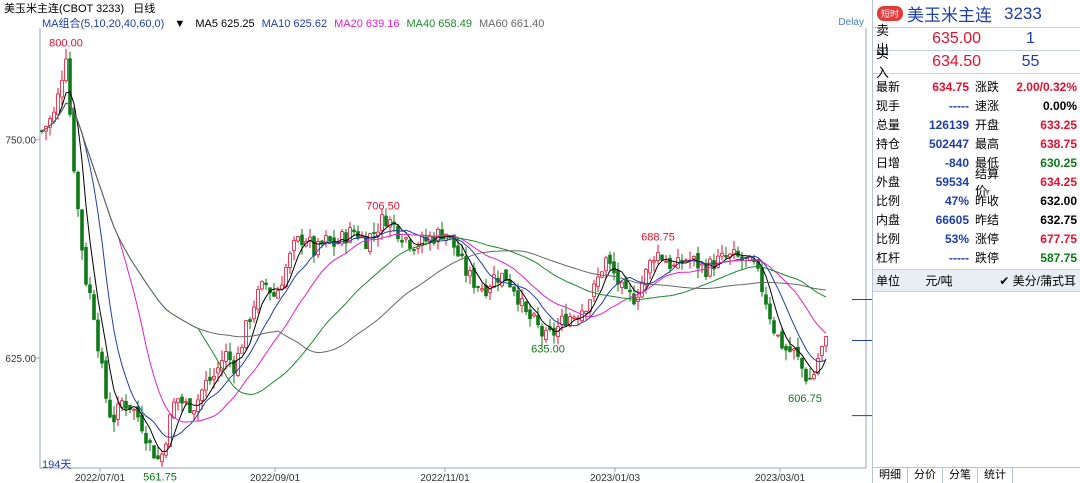 This screenshot has width=1080, height=483. Describe the element at coordinates (888, 125) in the screenshot. I see `stat-label: 总量` at that location.